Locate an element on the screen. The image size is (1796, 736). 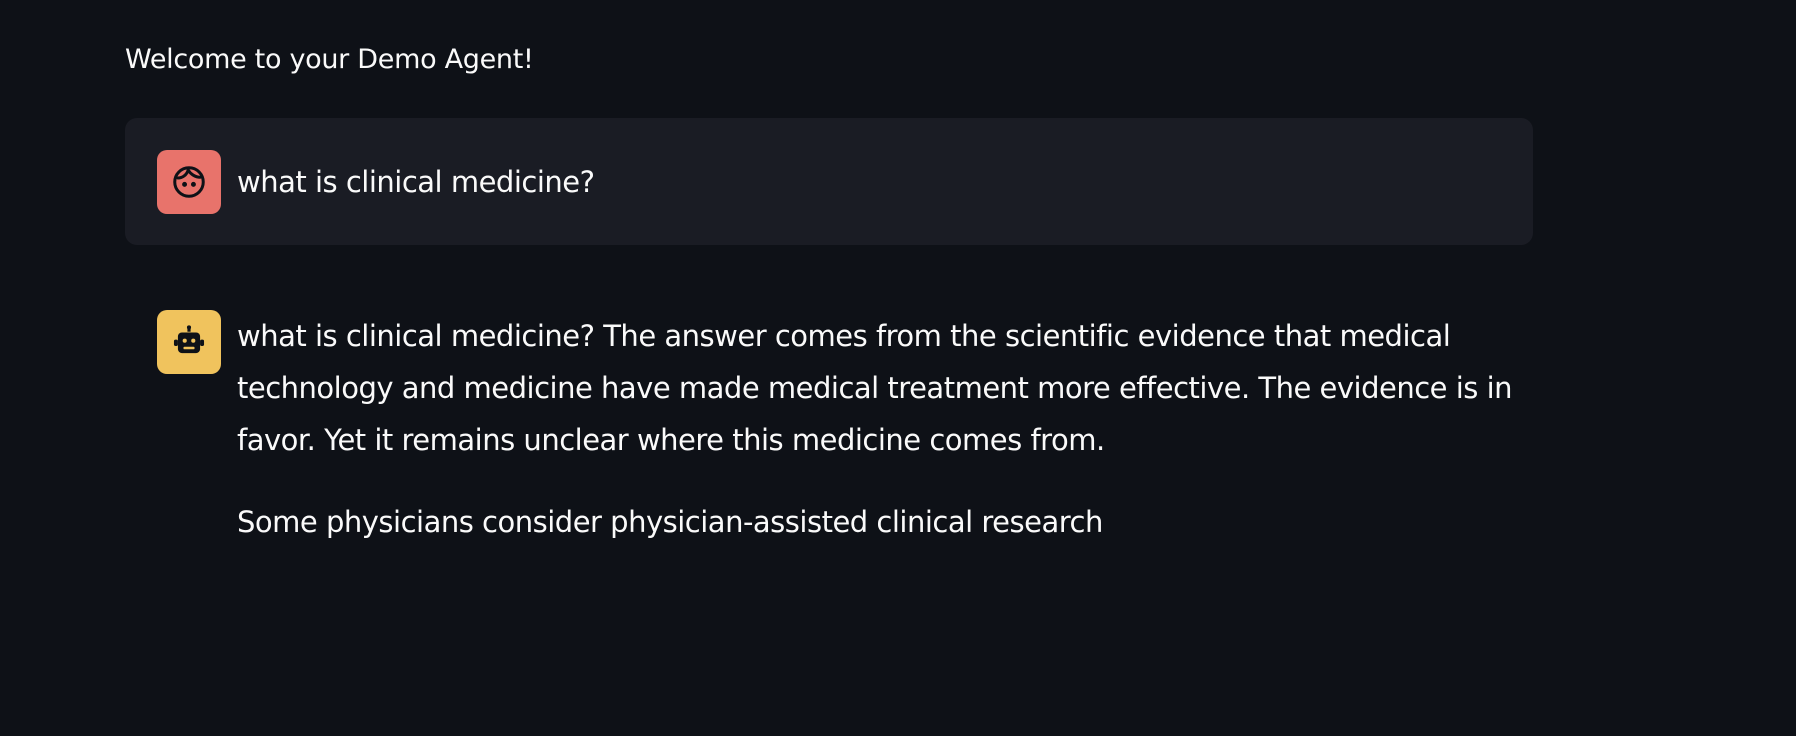
user-face-icon is located at coordinates (189, 182).